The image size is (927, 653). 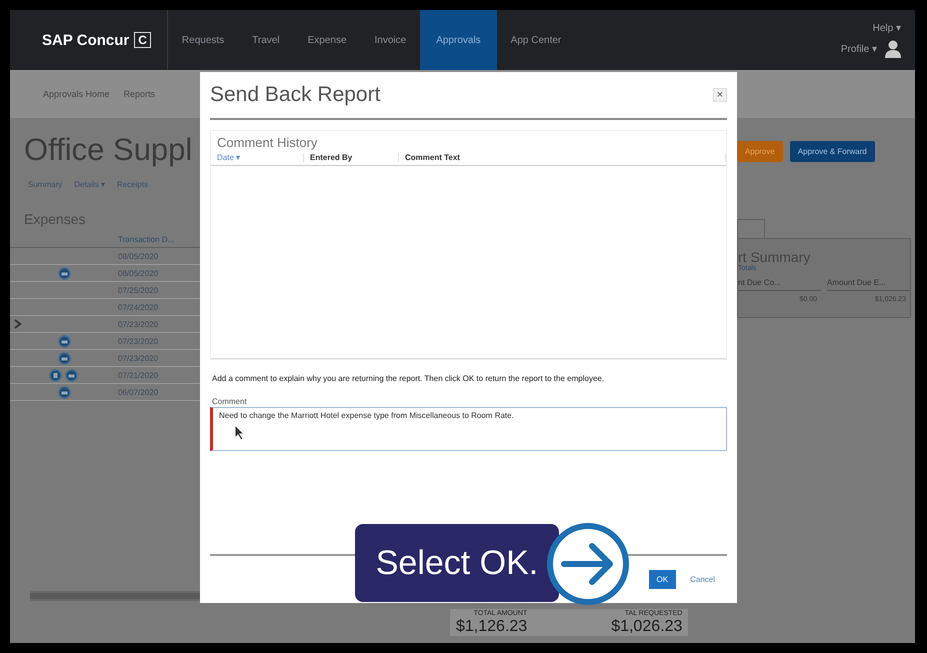 What do you see at coordinates (408, 378) in the screenshot?
I see `instruction-text: Add a comment to explain why you are returning the report. Then click OK to return the report to the employee.` at bounding box center [408, 378].